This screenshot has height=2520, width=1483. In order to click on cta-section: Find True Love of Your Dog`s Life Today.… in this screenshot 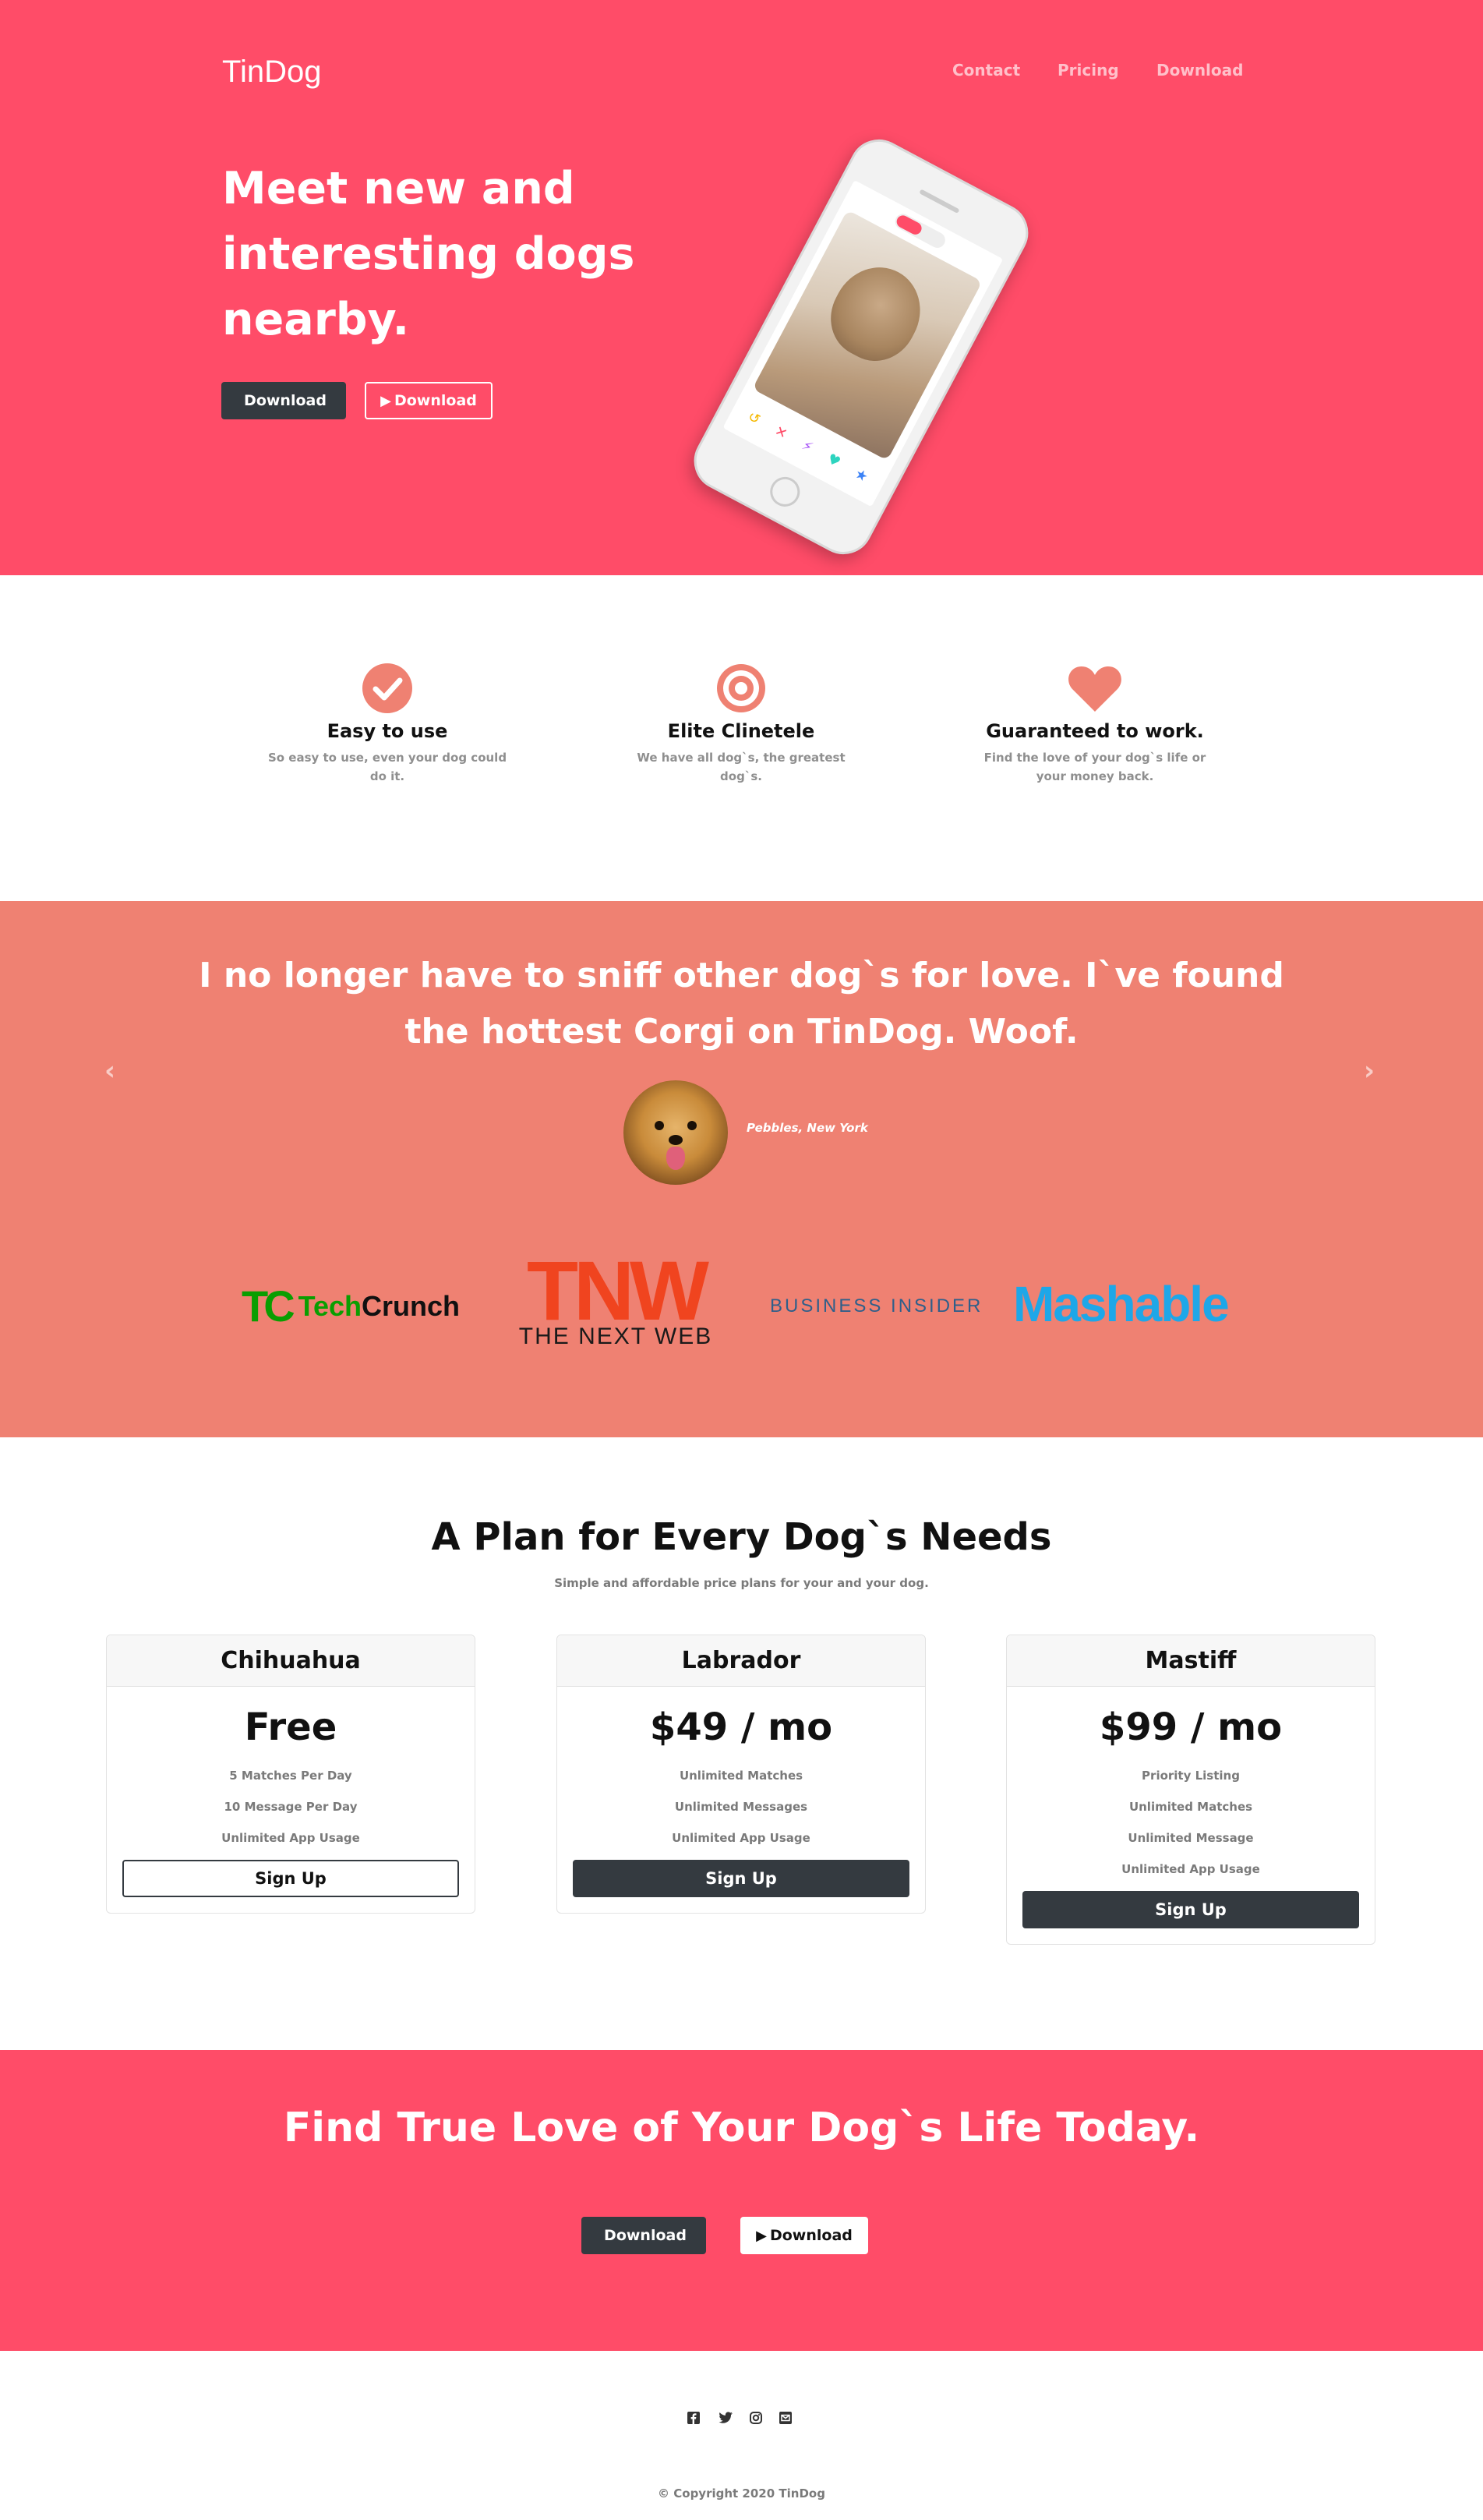, I will do `click(741, 2201)`.